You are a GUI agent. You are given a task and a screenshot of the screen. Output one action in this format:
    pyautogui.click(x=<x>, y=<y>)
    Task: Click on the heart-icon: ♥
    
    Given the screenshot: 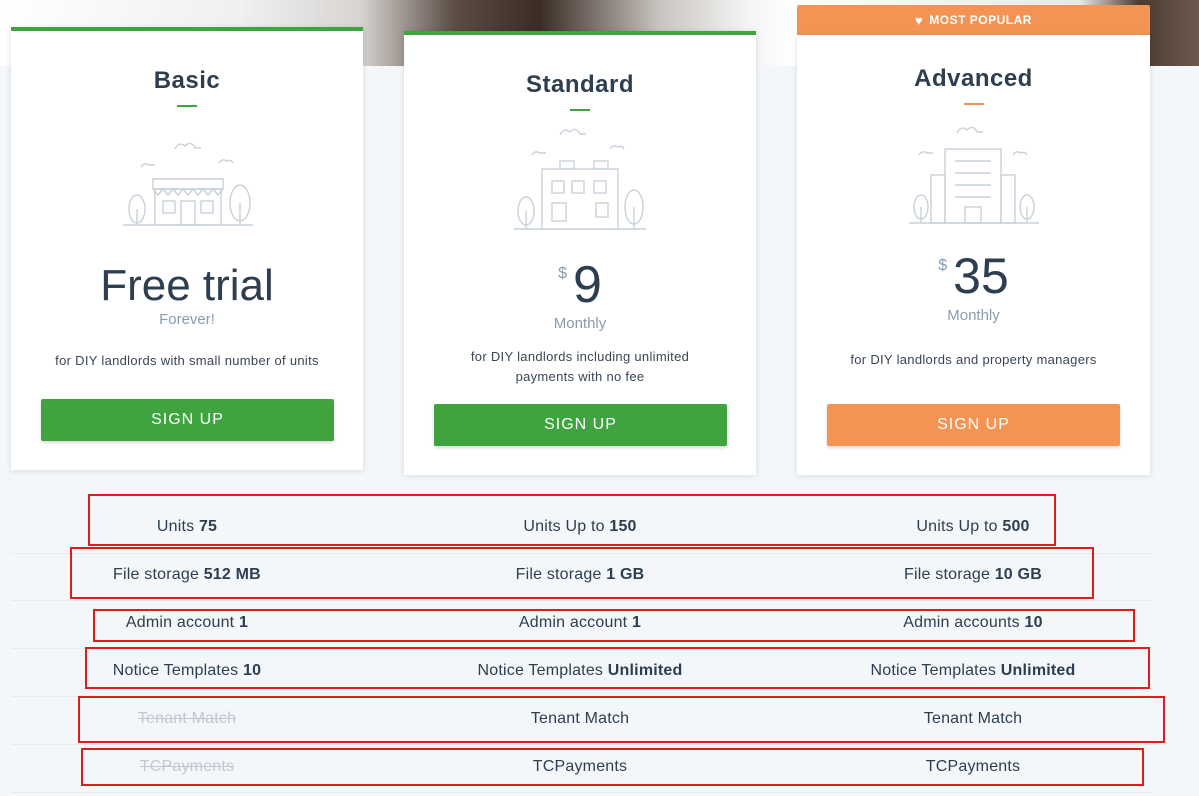 What is the action you would take?
    pyautogui.click(x=919, y=20)
    